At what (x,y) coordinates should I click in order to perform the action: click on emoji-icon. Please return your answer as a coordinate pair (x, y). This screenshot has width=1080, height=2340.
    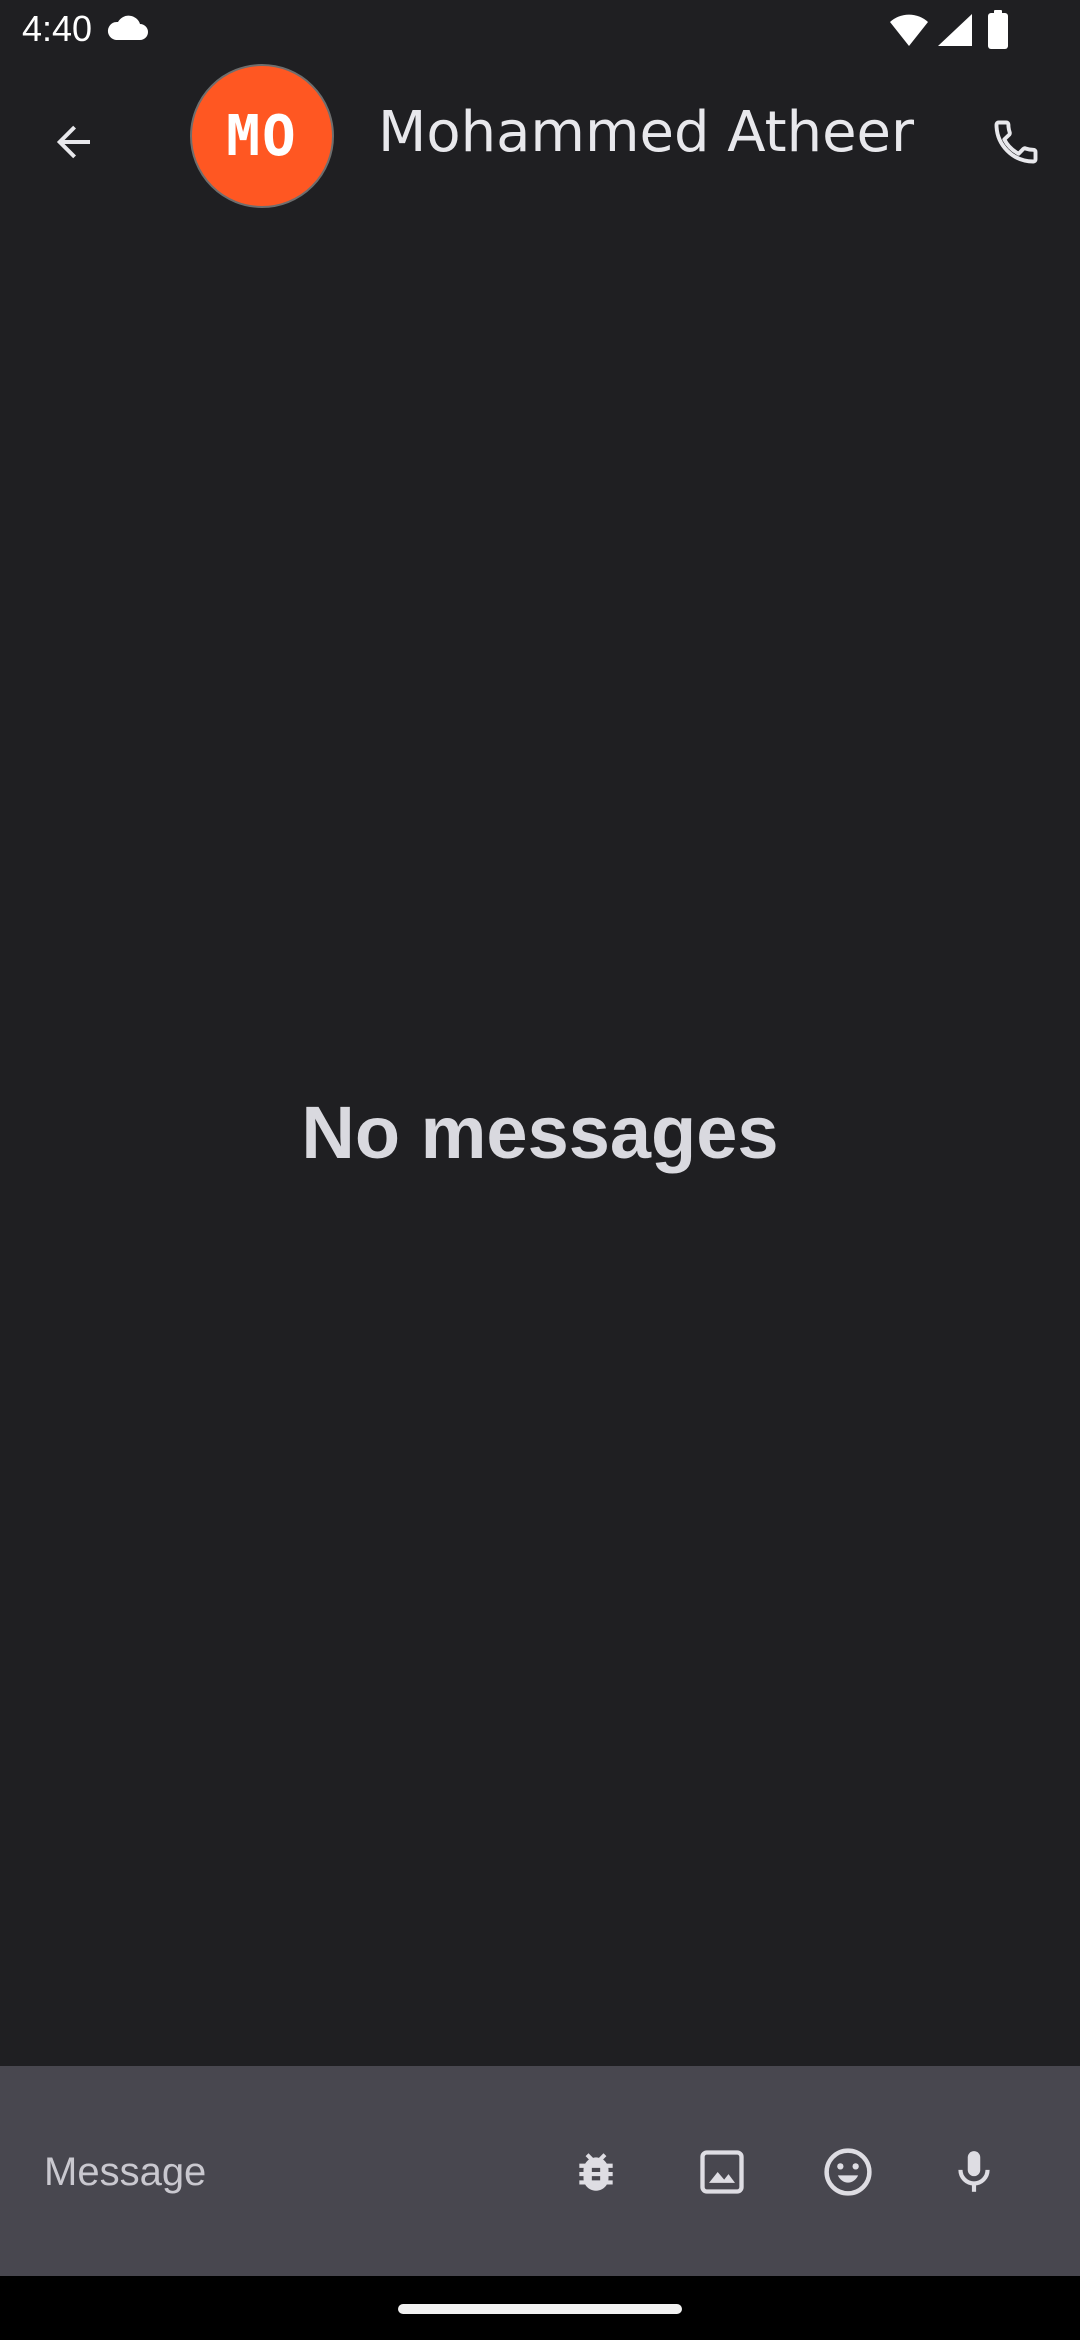
    Looking at the image, I should click on (848, 2172).